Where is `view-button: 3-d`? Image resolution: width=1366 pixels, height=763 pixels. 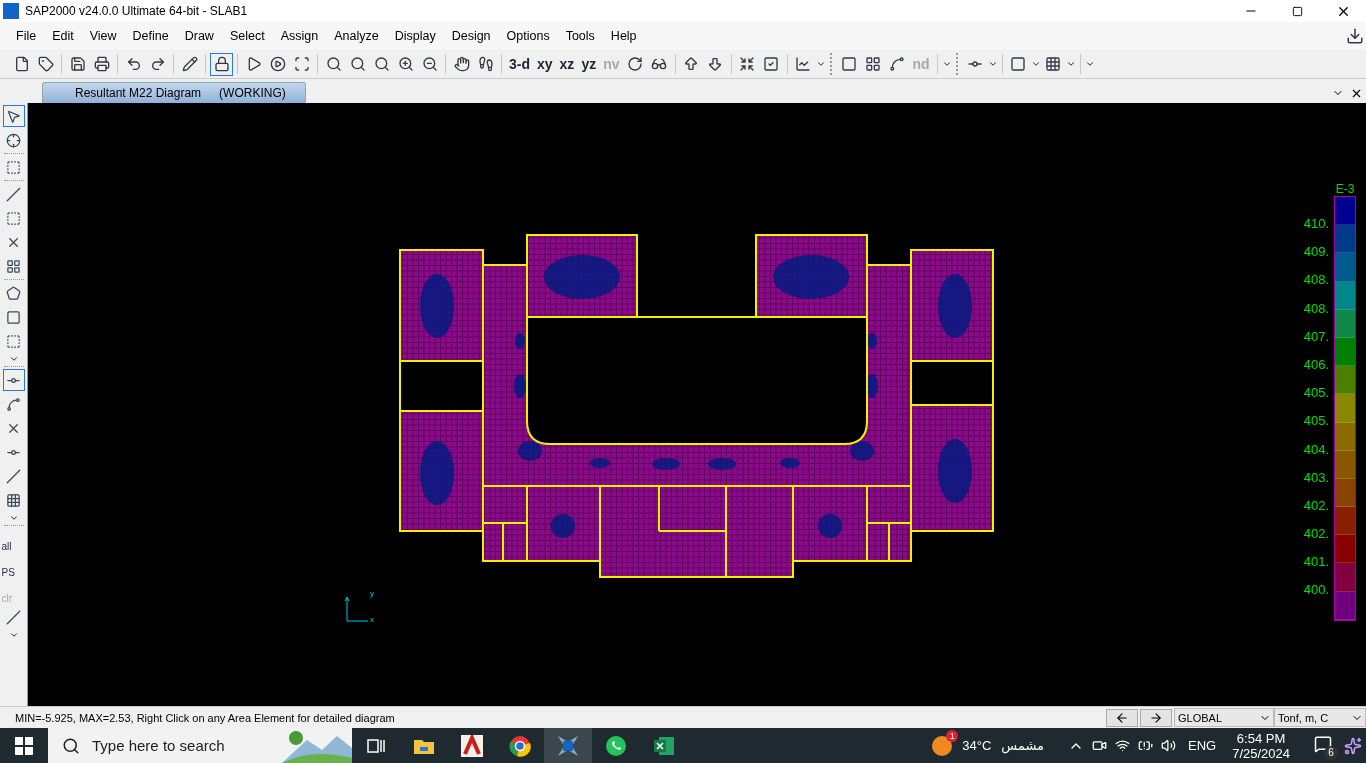
view-button: 3-d is located at coordinates (519, 64).